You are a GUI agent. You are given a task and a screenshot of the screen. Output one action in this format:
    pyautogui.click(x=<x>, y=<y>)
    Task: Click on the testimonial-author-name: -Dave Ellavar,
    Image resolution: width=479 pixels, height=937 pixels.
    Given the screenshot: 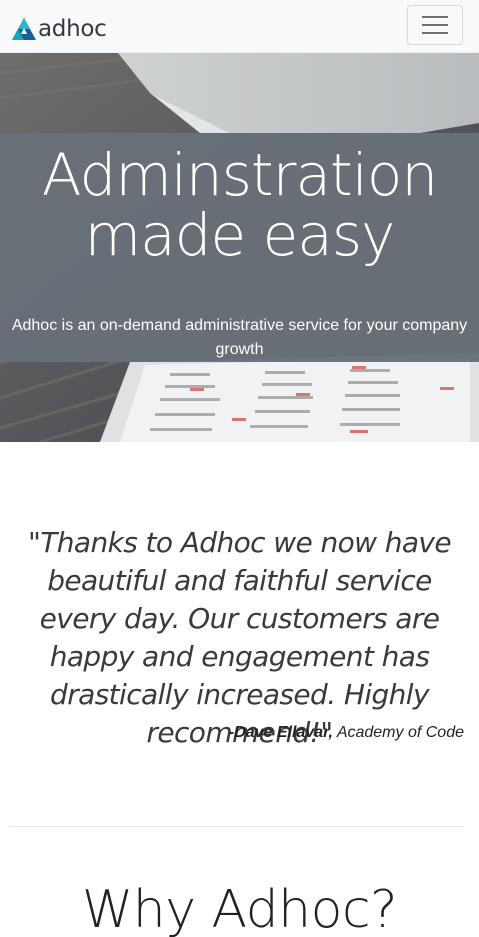 What is the action you would take?
    pyautogui.click(x=280, y=732)
    